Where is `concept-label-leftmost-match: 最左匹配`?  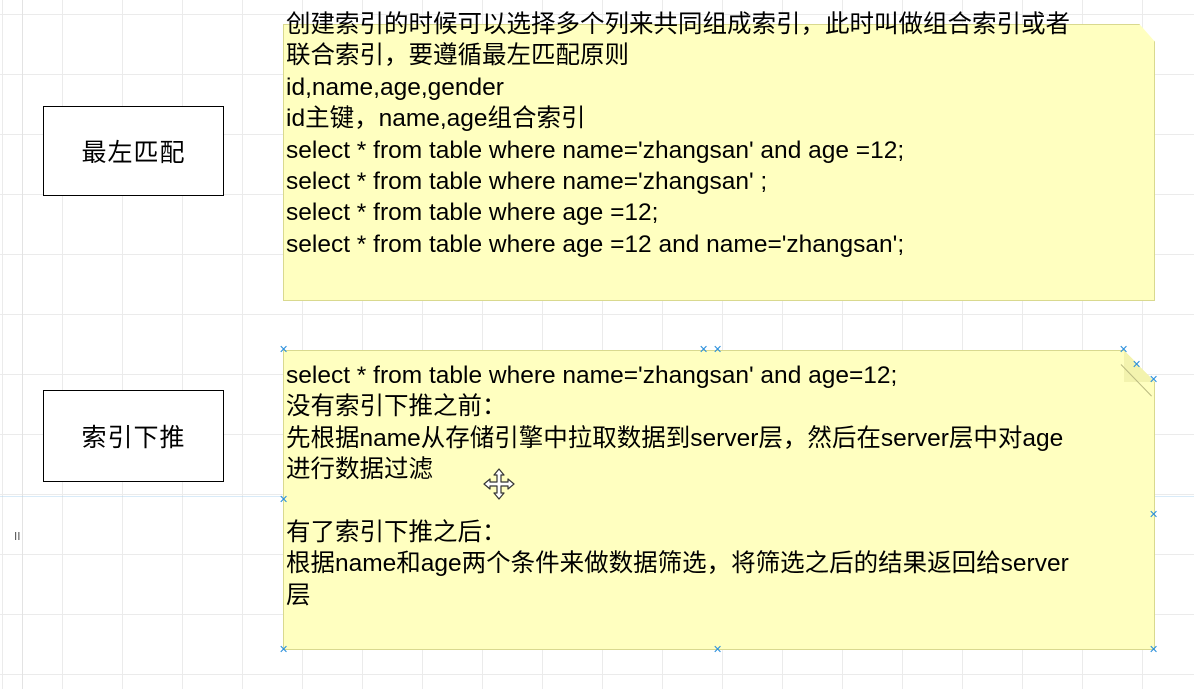
concept-label-leftmost-match: 最左匹配 is located at coordinates (133, 152).